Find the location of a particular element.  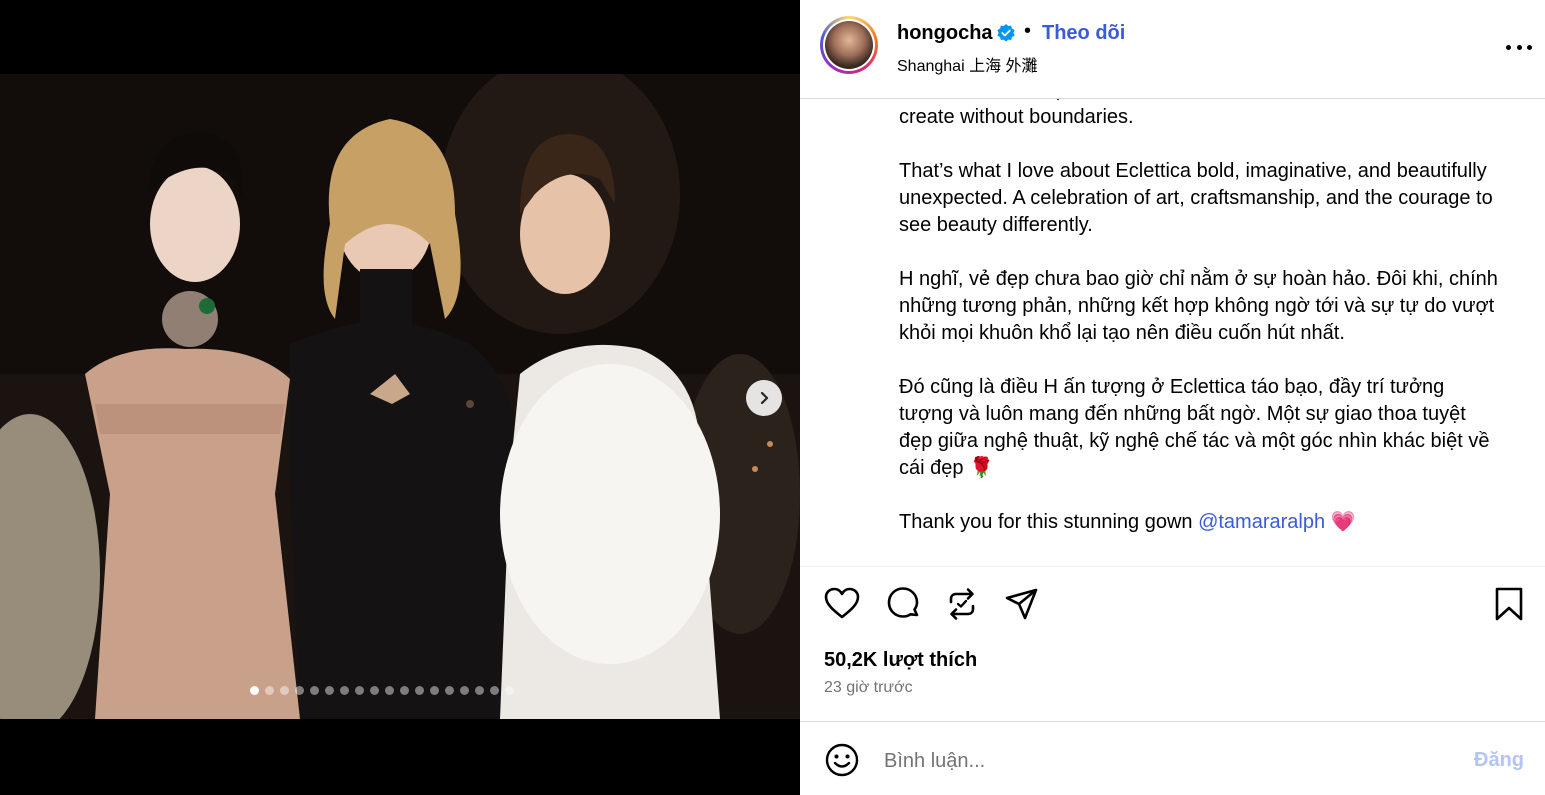

share-icon is located at coordinates (1022, 604).